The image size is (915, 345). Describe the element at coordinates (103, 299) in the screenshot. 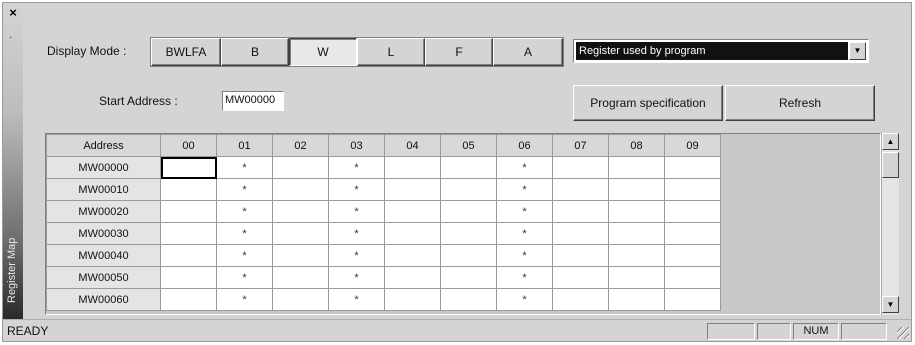

I see `row-address-header: MW00060` at that location.